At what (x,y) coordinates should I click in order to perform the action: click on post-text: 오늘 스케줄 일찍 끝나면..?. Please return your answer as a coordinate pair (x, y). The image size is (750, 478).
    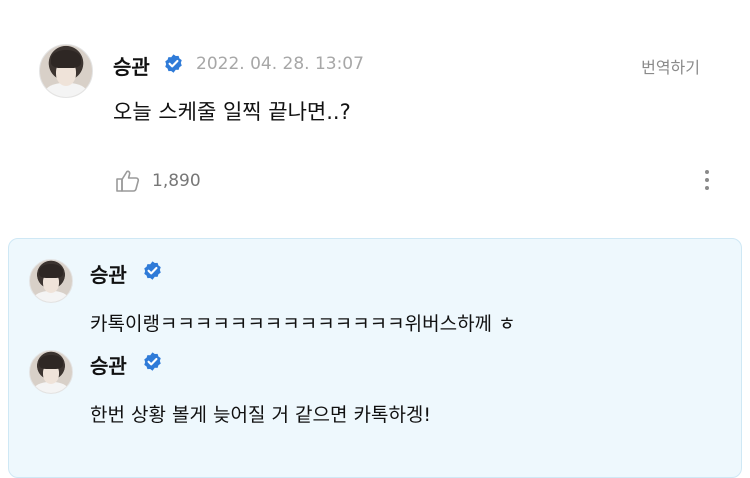
    Looking at the image, I should click on (232, 112).